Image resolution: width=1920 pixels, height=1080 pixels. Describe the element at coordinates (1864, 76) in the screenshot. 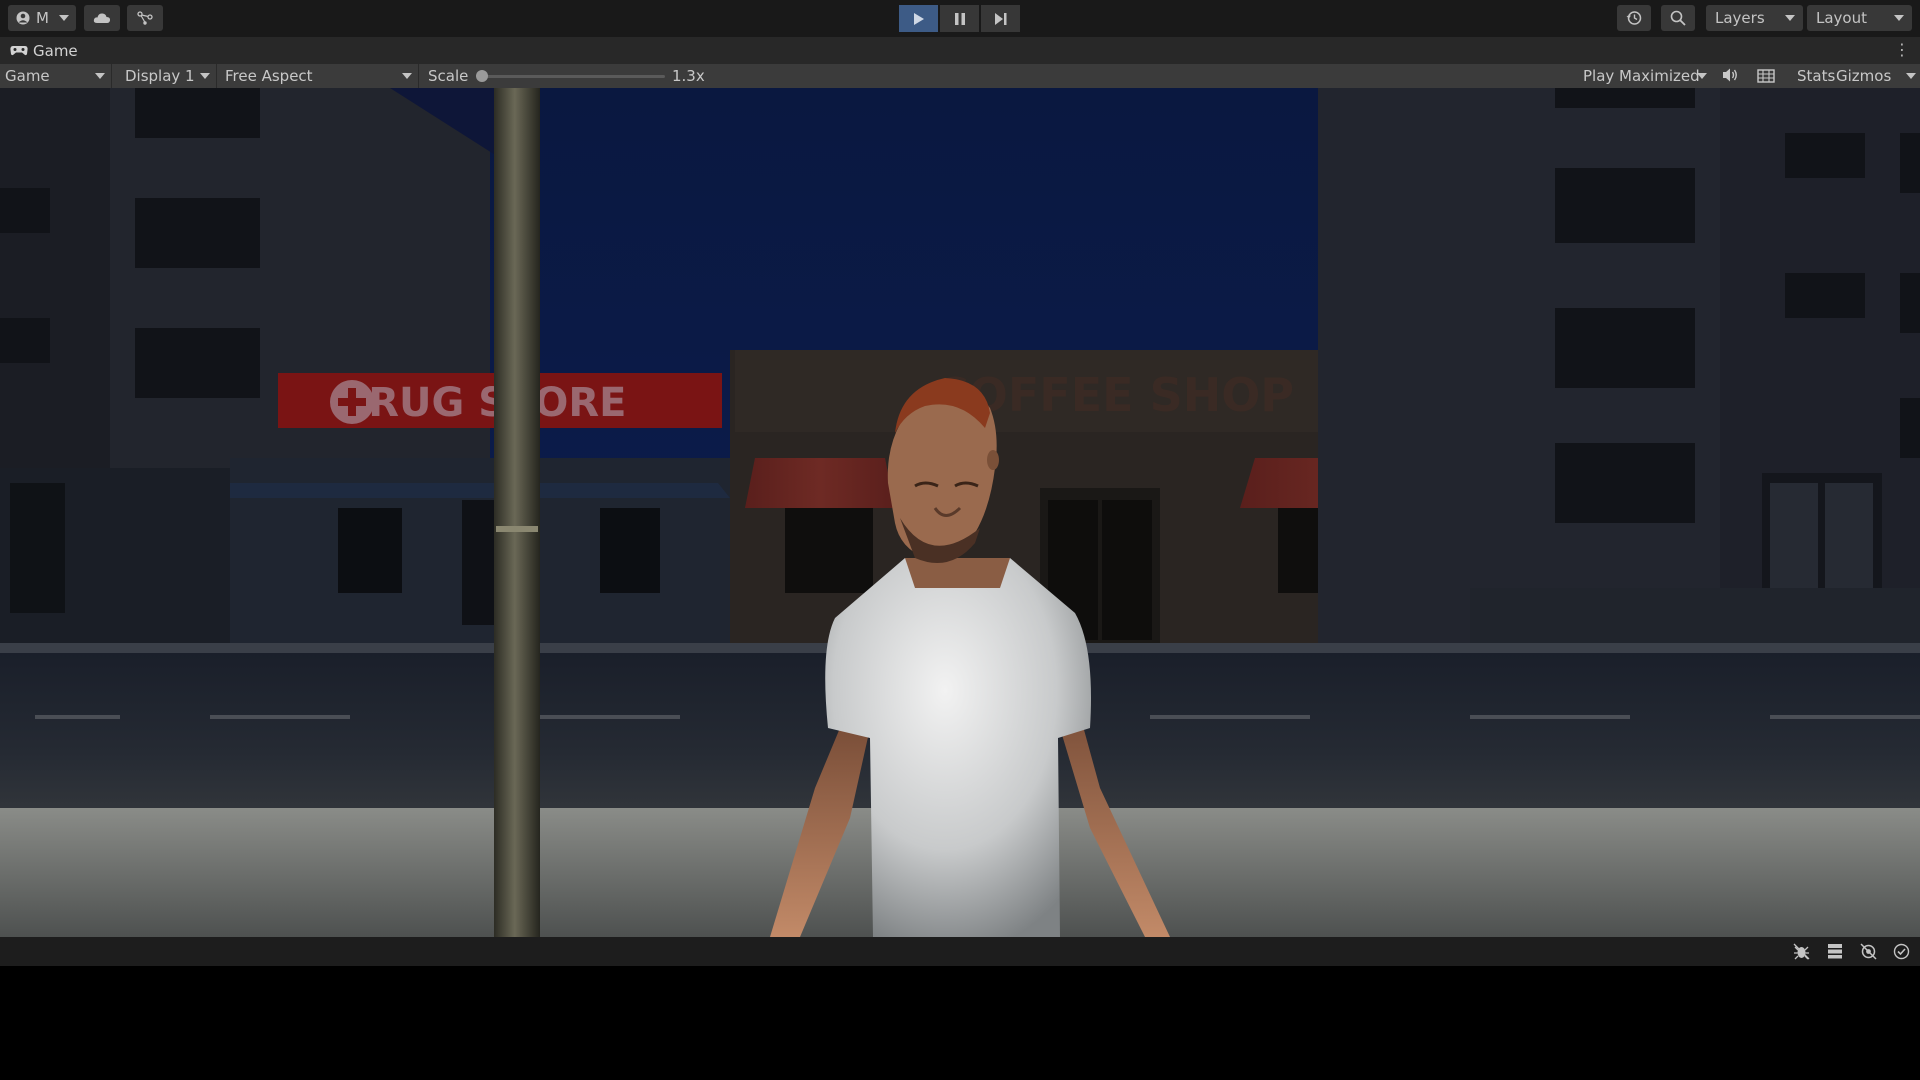

I see `gizmos-label: Gizmos` at that location.